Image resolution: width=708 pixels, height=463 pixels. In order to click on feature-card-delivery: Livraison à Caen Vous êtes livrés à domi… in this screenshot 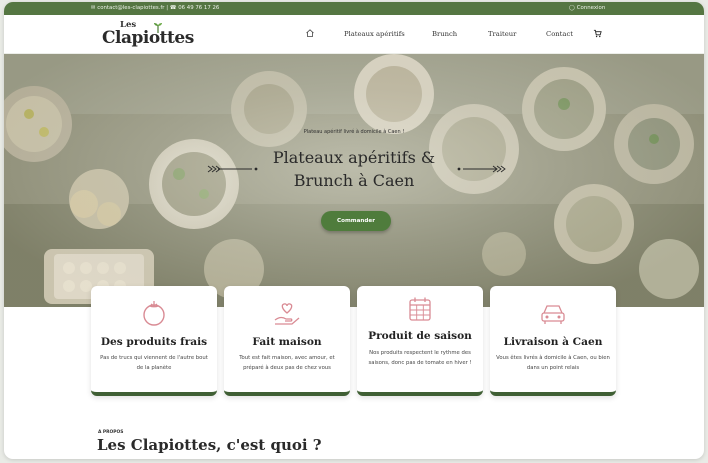, I will do `click(553, 341)`.